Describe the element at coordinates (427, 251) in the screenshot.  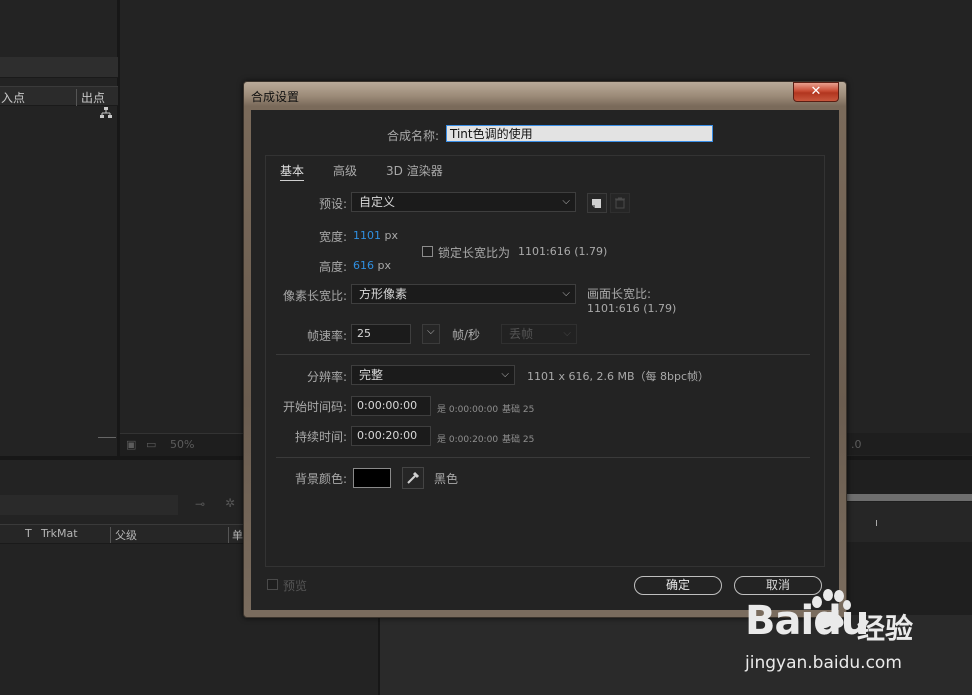
I see `lock-aspect-checkbox` at that location.